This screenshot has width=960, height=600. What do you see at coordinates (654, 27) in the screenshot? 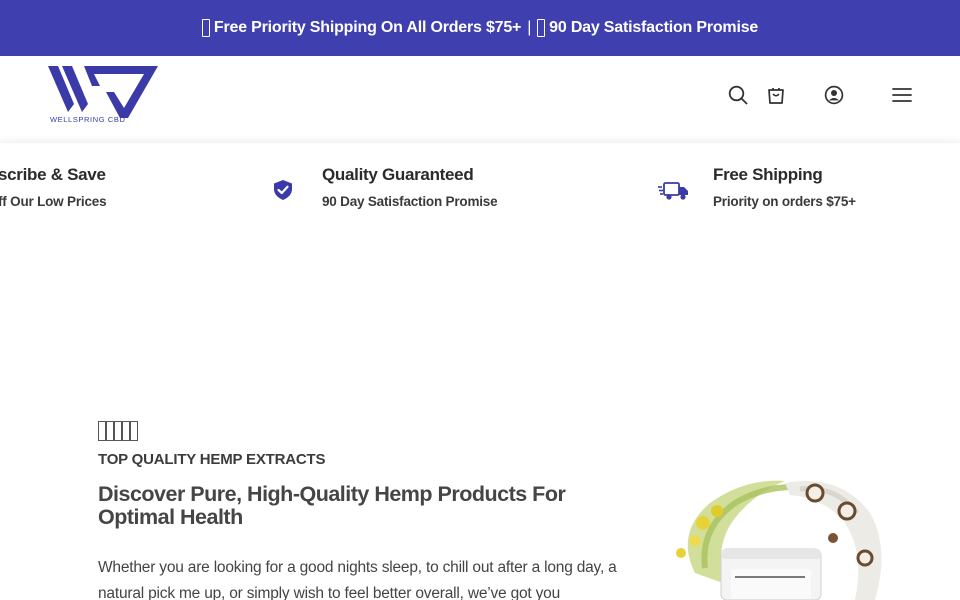
I see `announcement-promise-text: 90 Day Satisfaction Promise` at bounding box center [654, 27].